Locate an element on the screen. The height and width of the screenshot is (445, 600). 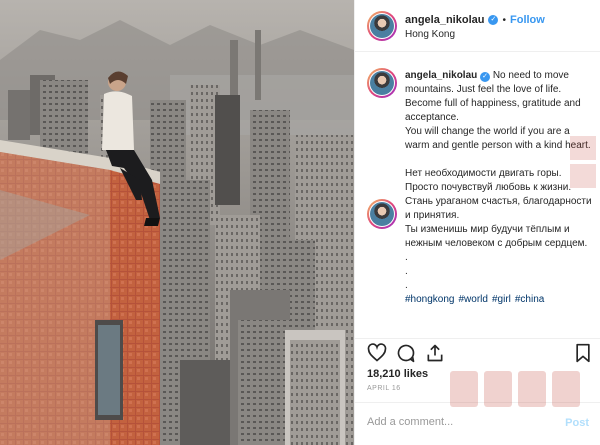
share-icon is located at coordinates (435, 353).